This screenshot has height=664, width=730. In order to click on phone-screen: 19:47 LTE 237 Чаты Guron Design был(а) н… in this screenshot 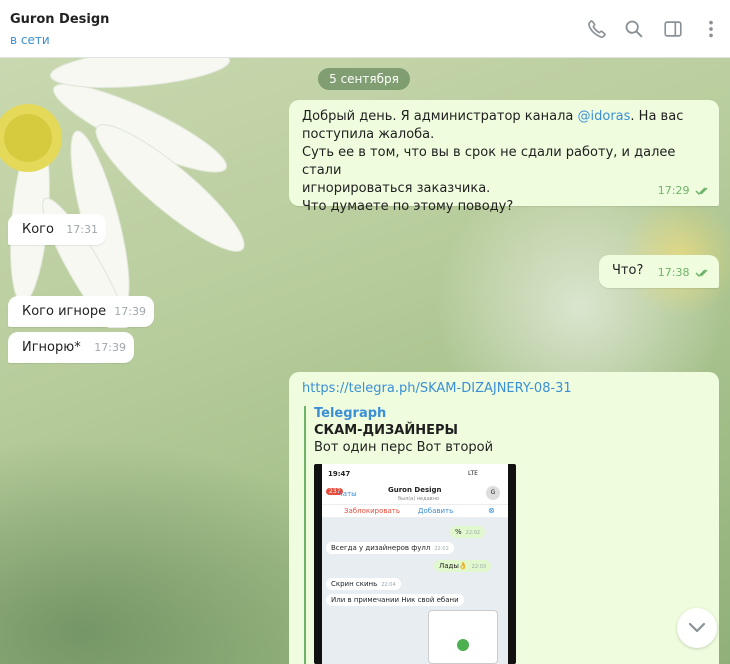, I will do `click(415, 564)`.